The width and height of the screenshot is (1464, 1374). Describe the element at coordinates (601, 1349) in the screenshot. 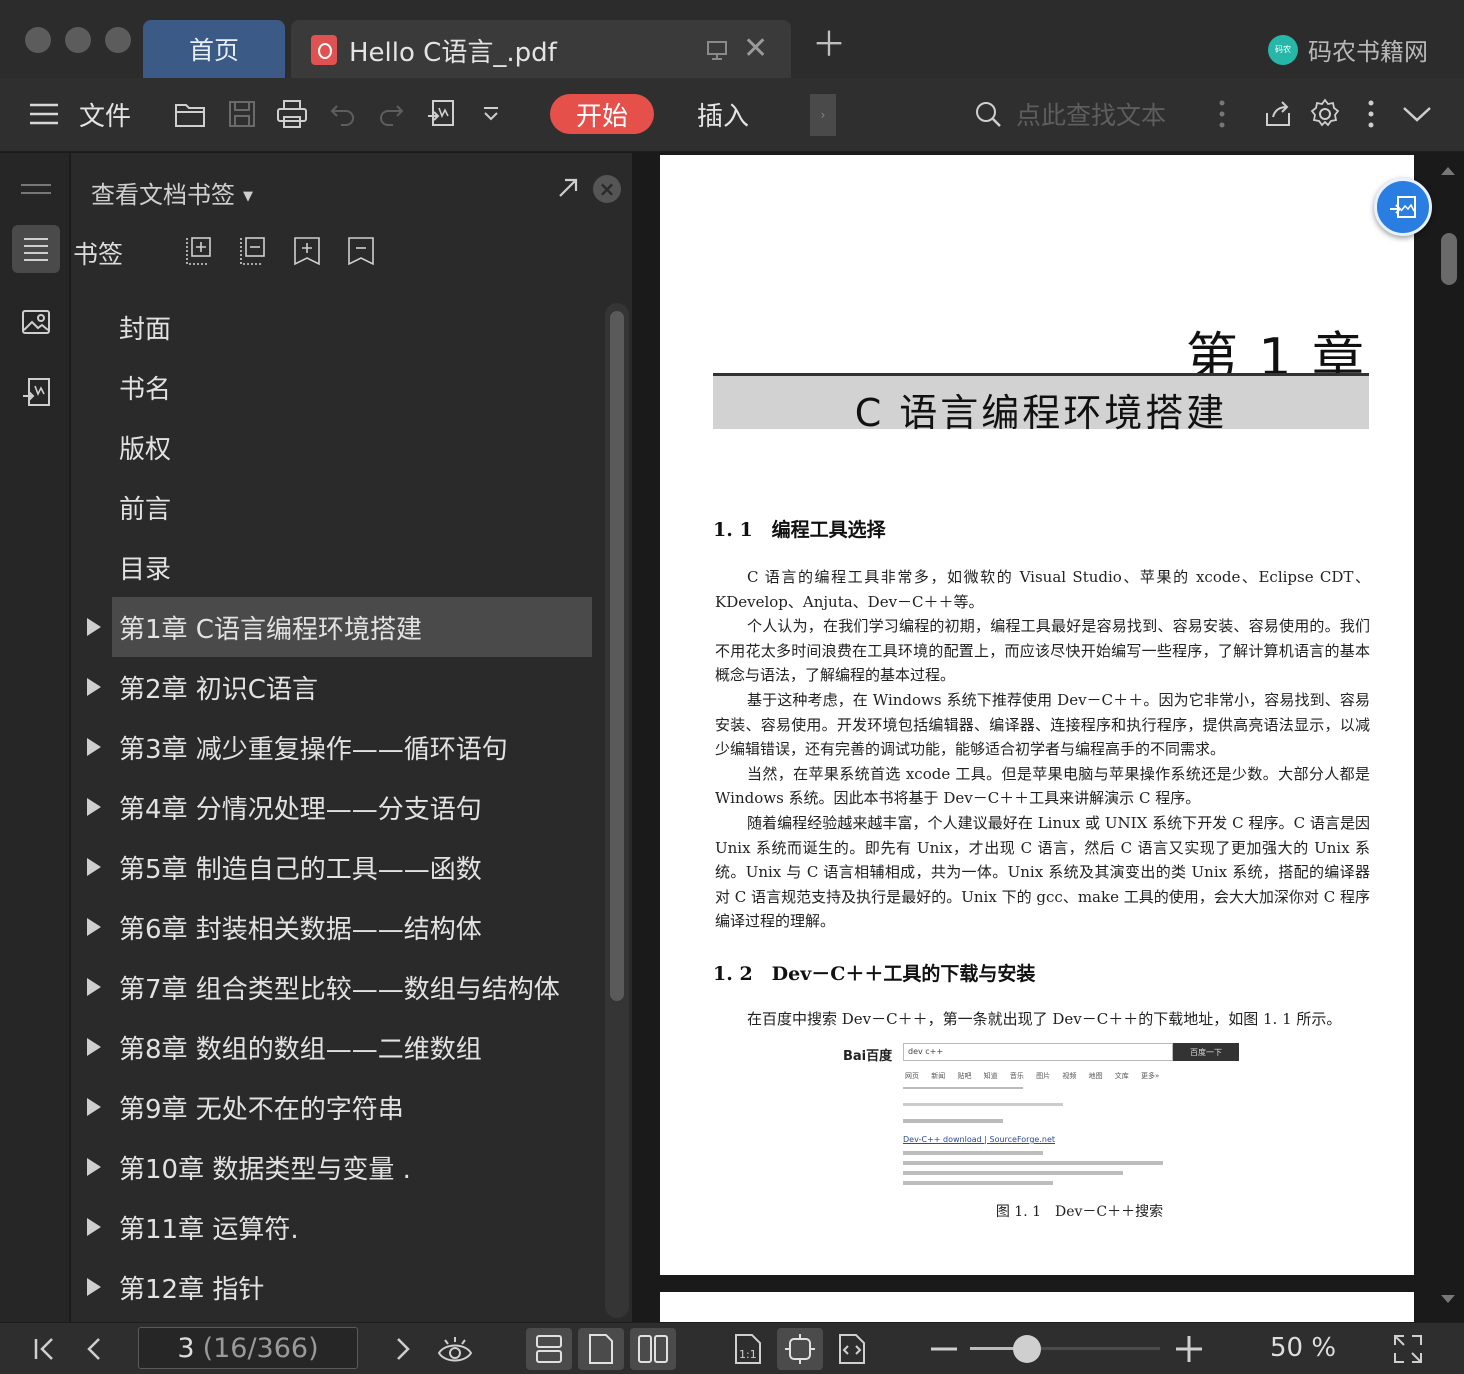

I see `single-page-view-button` at that location.